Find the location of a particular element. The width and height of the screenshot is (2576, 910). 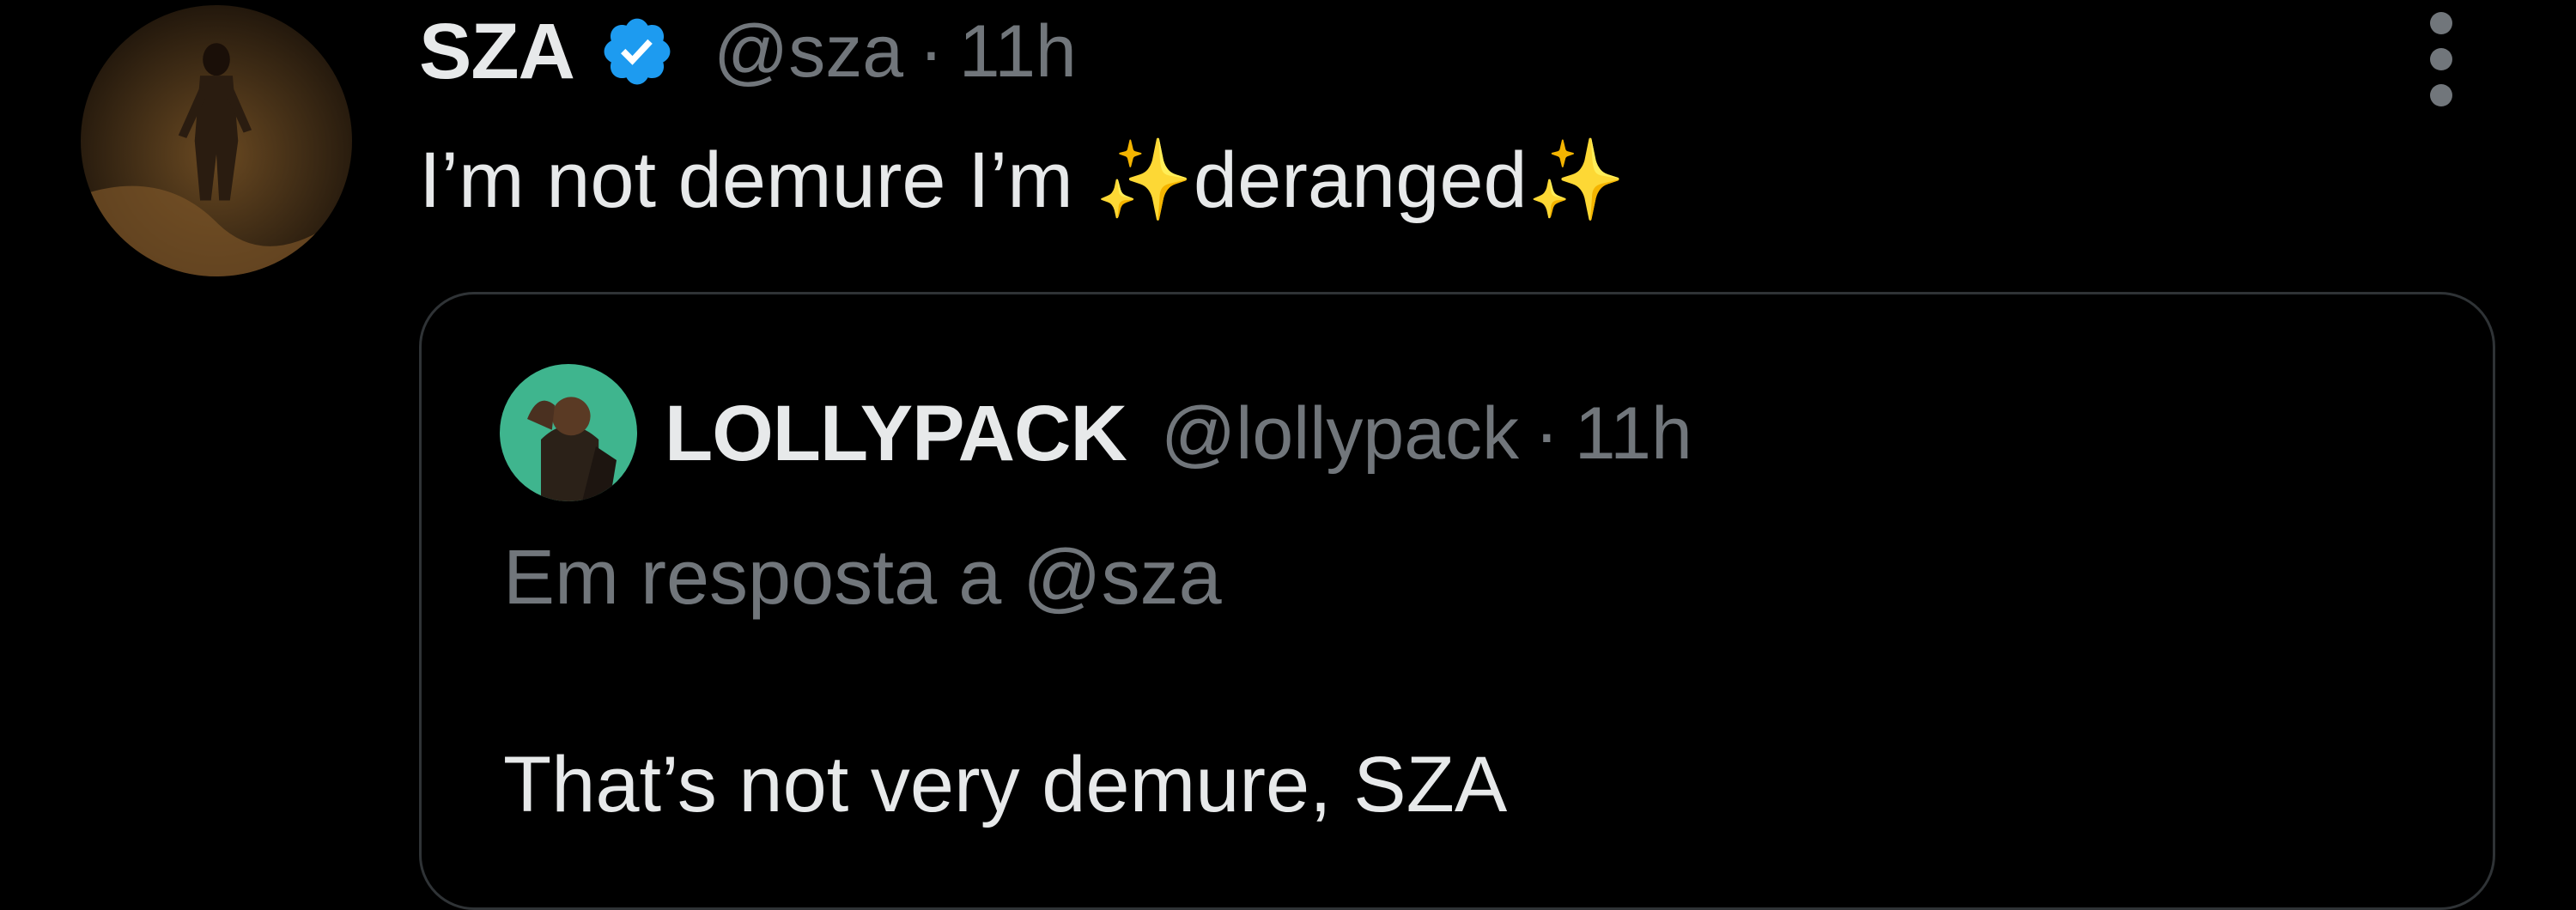

quoted-author-avatar is located at coordinates (568, 433).